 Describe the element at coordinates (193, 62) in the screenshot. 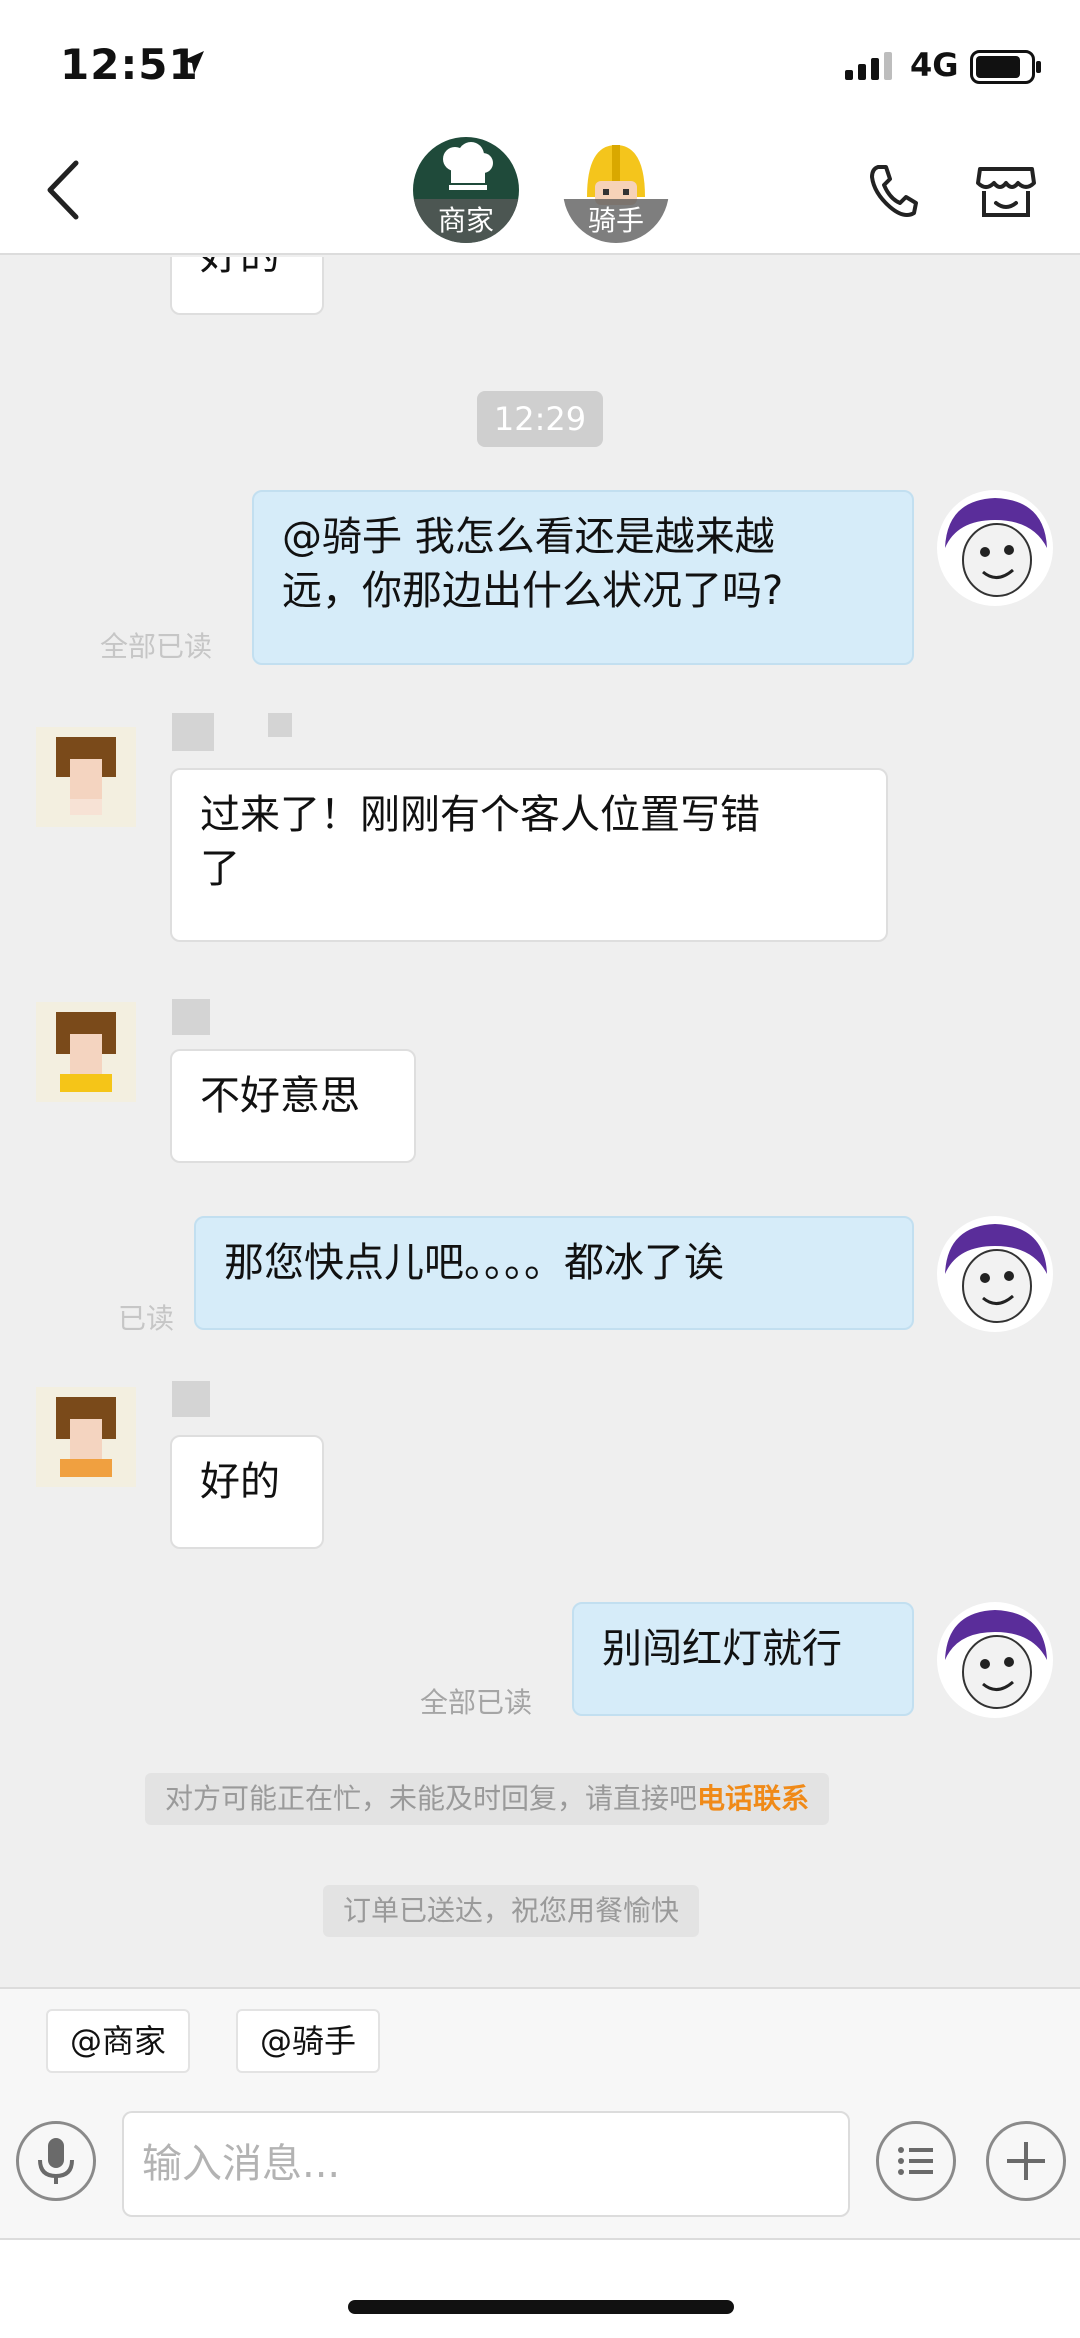

I see `location-arrow-icon` at that location.